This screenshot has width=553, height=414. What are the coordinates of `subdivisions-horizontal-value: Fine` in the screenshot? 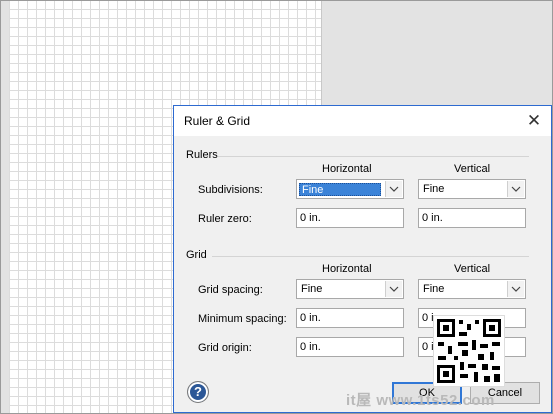 It's located at (340, 189).